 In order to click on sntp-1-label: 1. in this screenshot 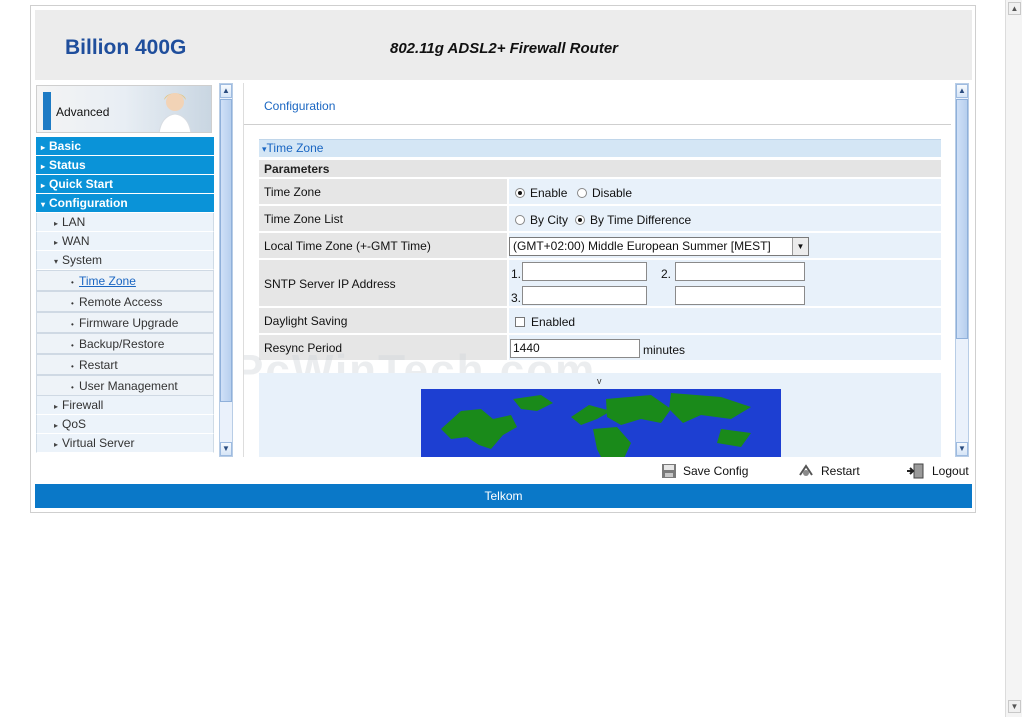, I will do `click(516, 274)`.